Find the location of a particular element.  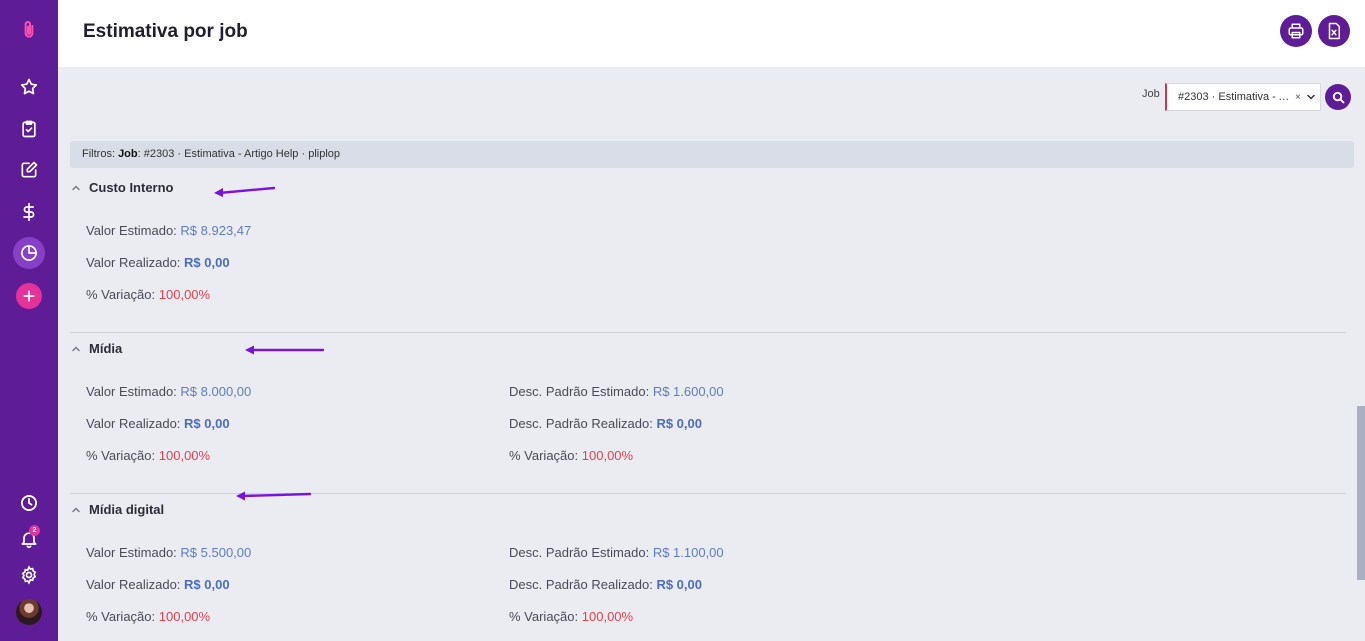

midia-digital-desc-variacao: % Variação: 100,00% is located at coordinates (571, 616).